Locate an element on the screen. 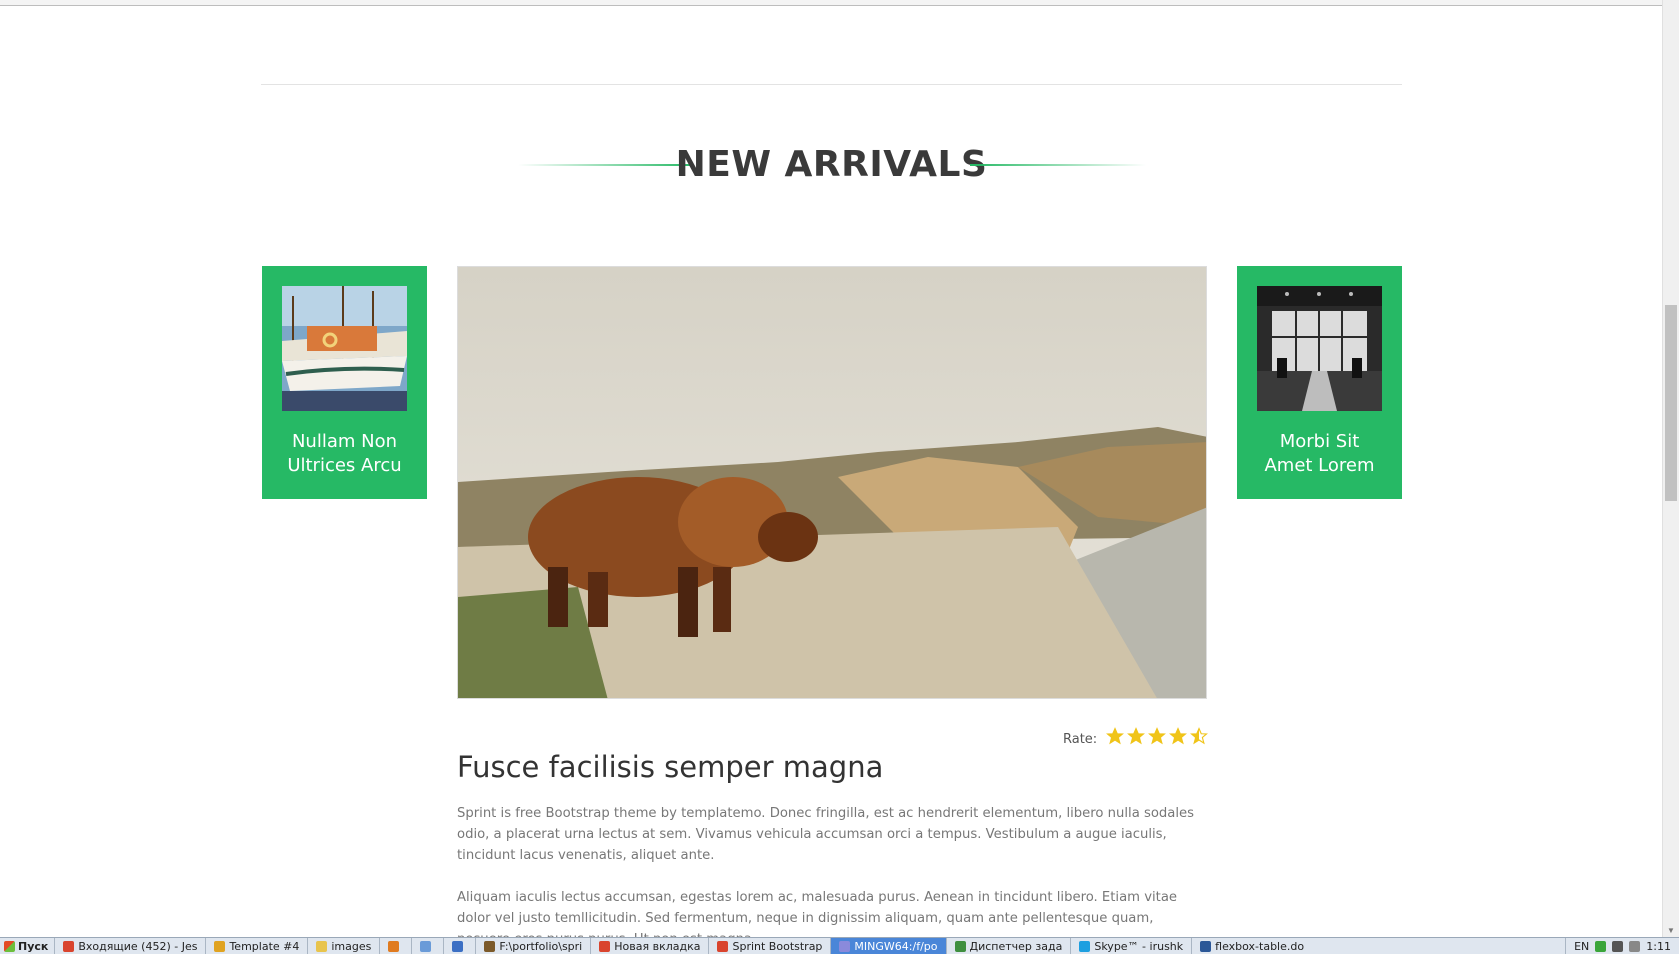  scroll-down-icon: ▼ is located at coordinates (1671, 930).